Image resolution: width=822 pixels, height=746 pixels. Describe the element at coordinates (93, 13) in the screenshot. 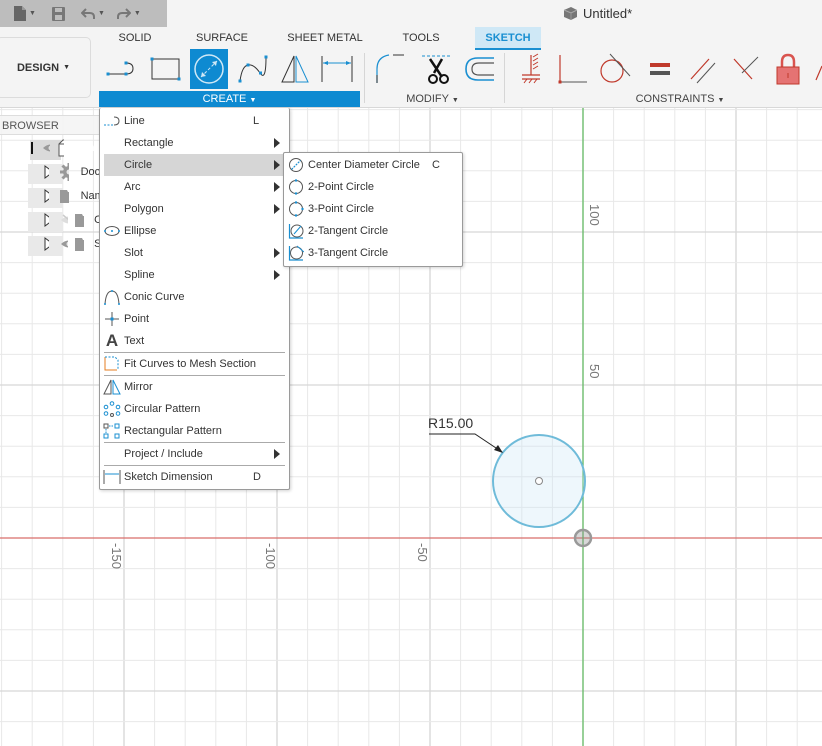

I see `undo-button: ▼` at that location.